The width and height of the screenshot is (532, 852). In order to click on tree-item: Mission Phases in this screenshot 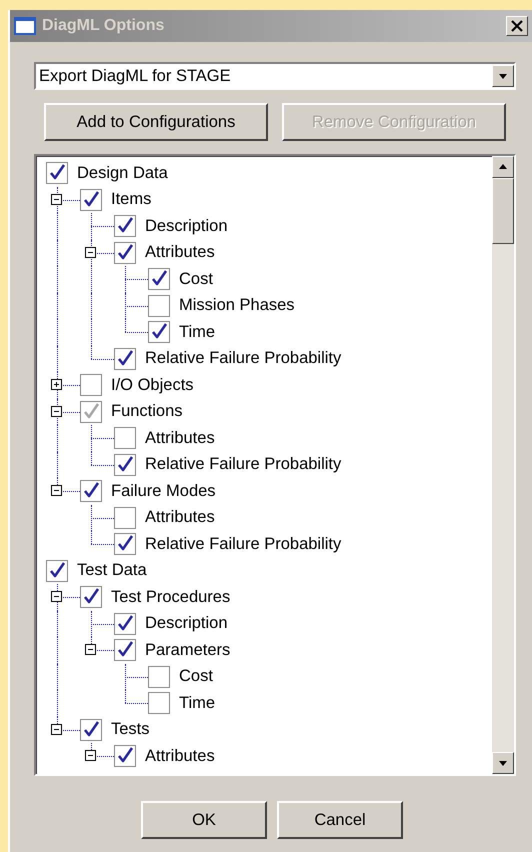, I will do `click(237, 306)`.